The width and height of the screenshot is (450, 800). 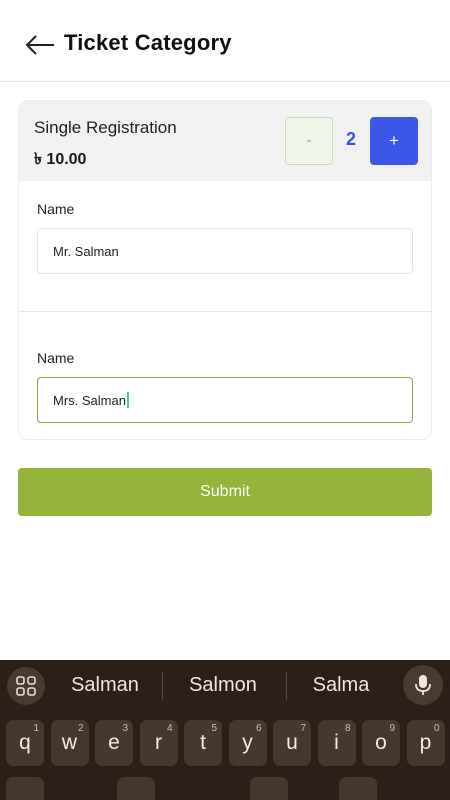 I want to click on voice-input-button, so click(x=423, y=685).